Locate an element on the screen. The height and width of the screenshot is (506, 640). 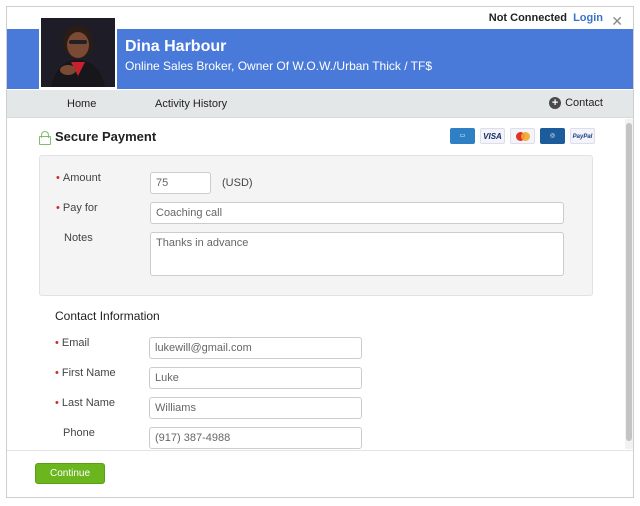
pay-for-label: • Pay for is located at coordinates (77, 208).